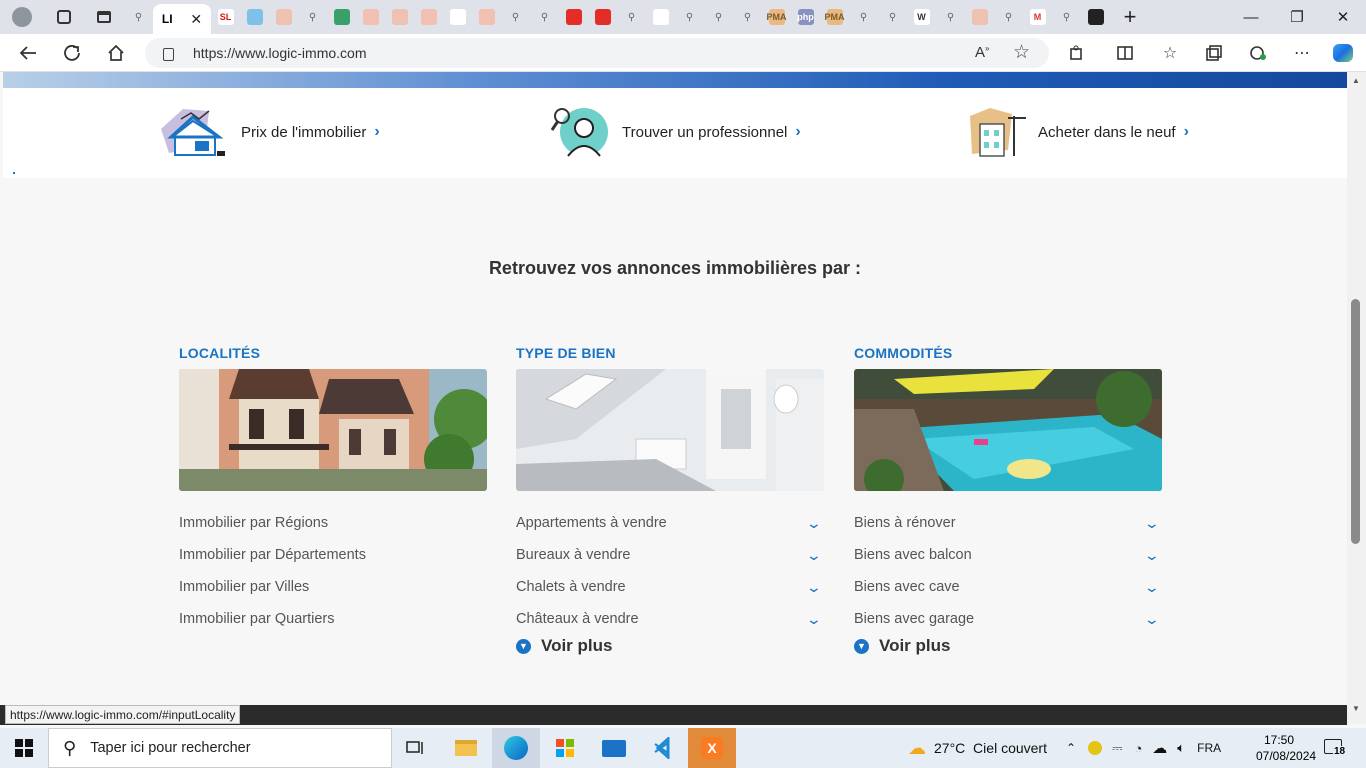 The height and width of the screenshot is (768, 1366). What do you see at coordinates (1159, 748) in the screenshot?
I see `onedrive-cloud-icon: ☁` at bounding box center [1159, 748].